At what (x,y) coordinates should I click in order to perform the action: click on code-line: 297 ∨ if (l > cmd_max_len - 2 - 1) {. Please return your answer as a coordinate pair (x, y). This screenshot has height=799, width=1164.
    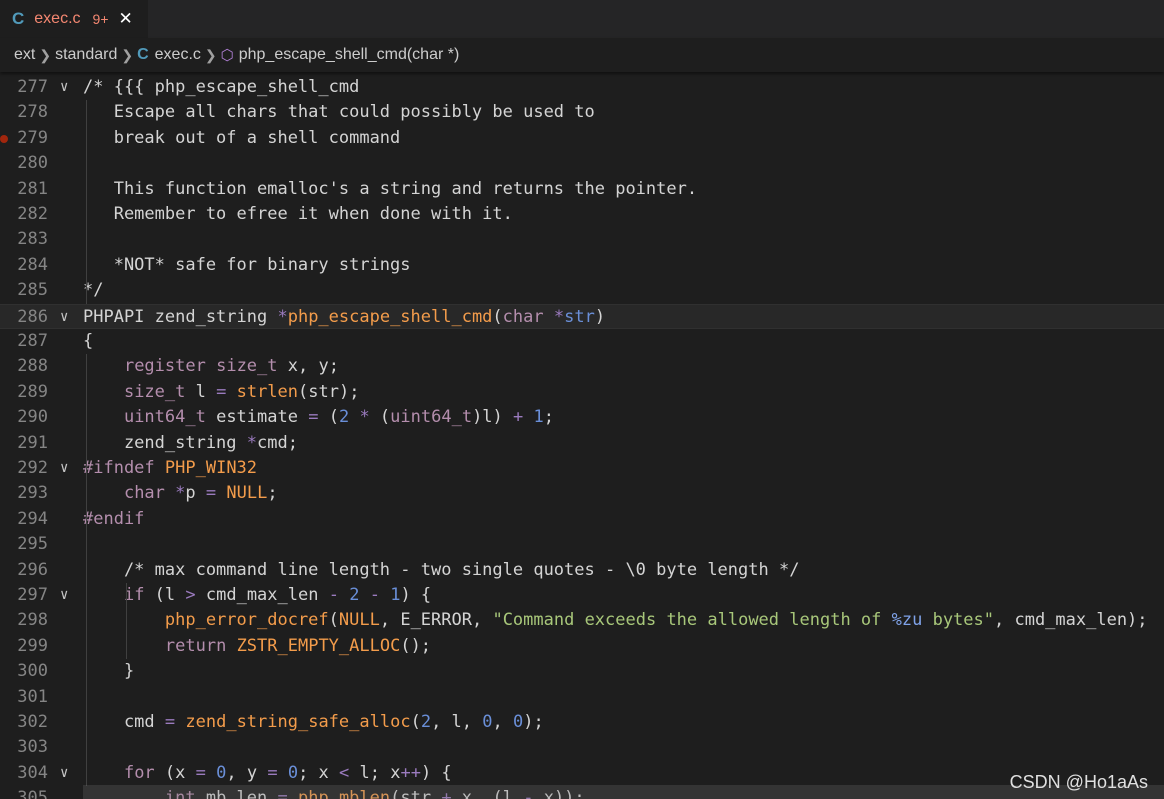
    Looking at the image, I should click on (582, 595).